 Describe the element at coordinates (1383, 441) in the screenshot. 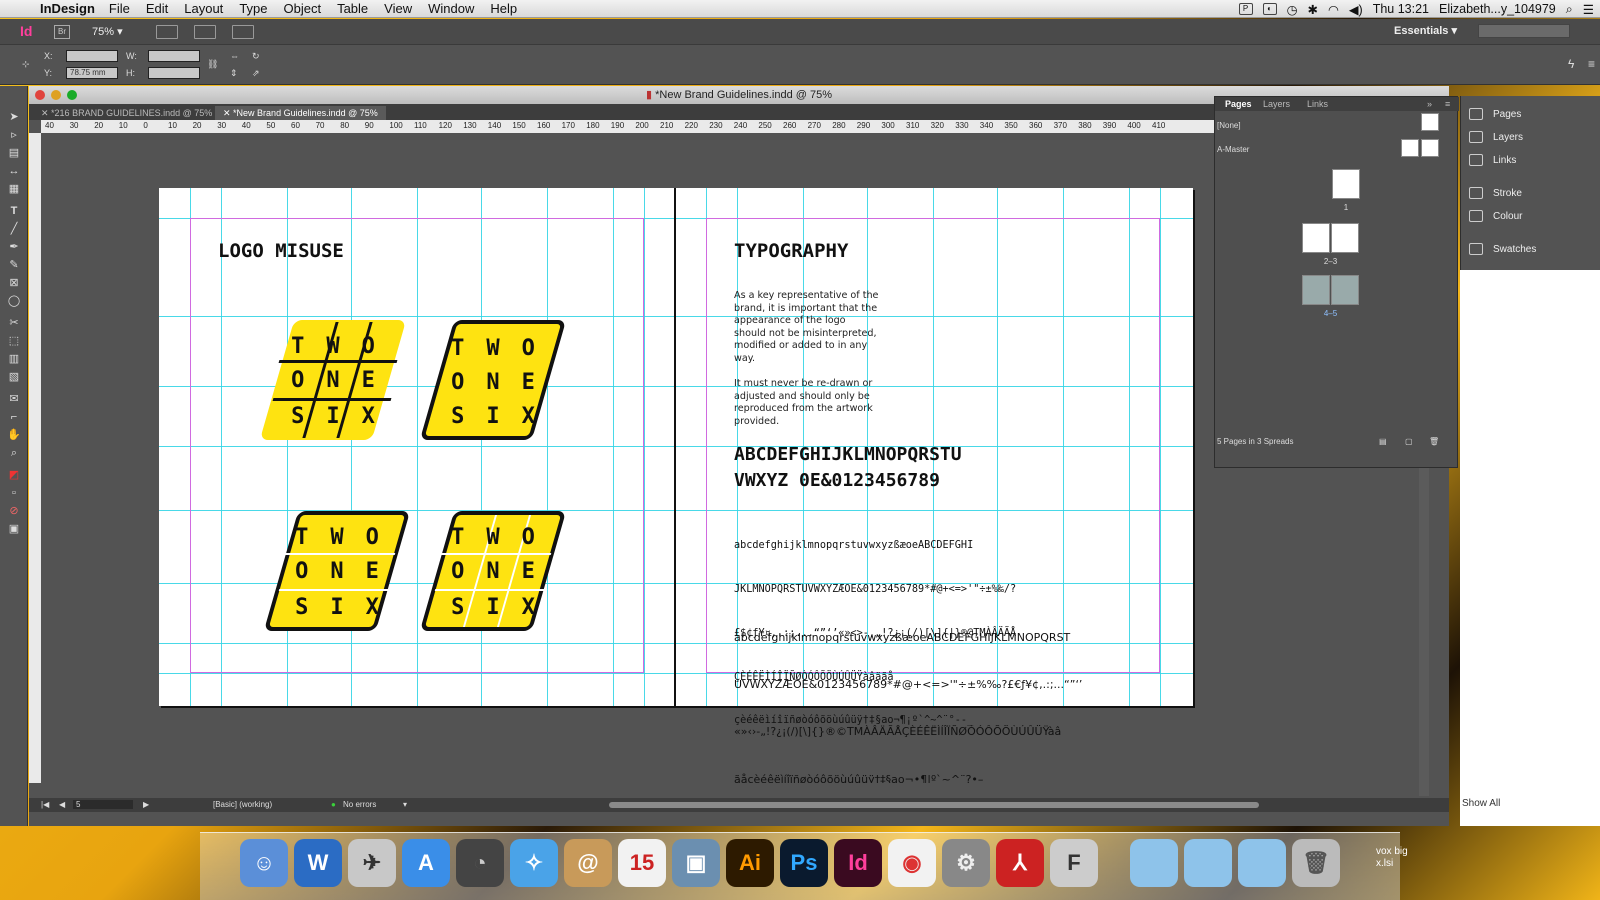

I see `edit-page-size-icon: ▤` at that location.